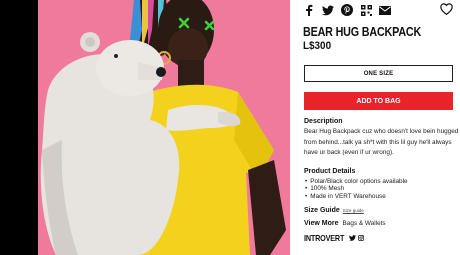 The height and width of the screenshot is (255, 460). Describe the element at coordinates (378, 101) in the screenshot. I see `add-to-bag-button: ADD TO BAG` at that location.